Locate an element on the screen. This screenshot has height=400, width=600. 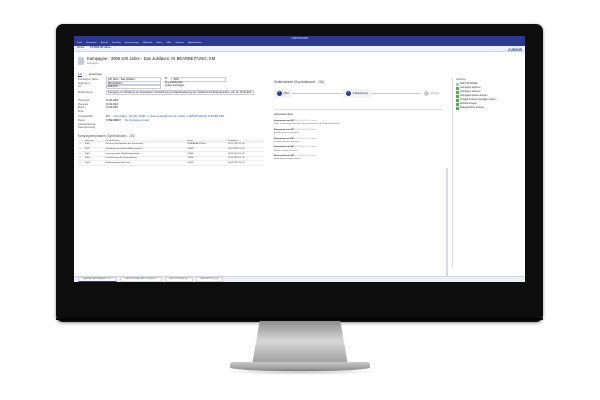
menu-item-5: Bibliothek is located at coordinates (148, 43).